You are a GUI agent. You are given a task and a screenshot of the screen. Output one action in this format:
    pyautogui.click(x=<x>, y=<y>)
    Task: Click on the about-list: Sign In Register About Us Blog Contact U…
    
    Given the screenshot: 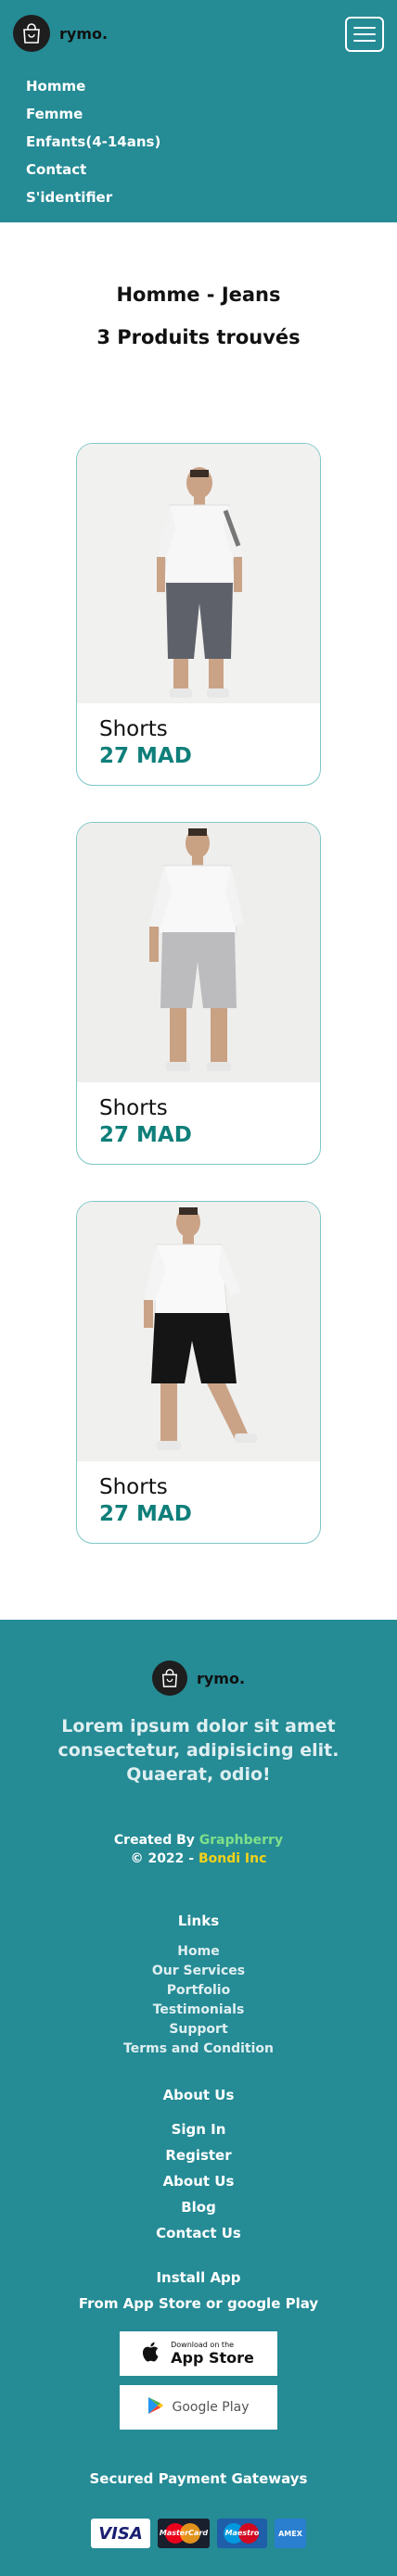 What is the action you would take?
    pyautogui.click(x=198, y=2181)
    